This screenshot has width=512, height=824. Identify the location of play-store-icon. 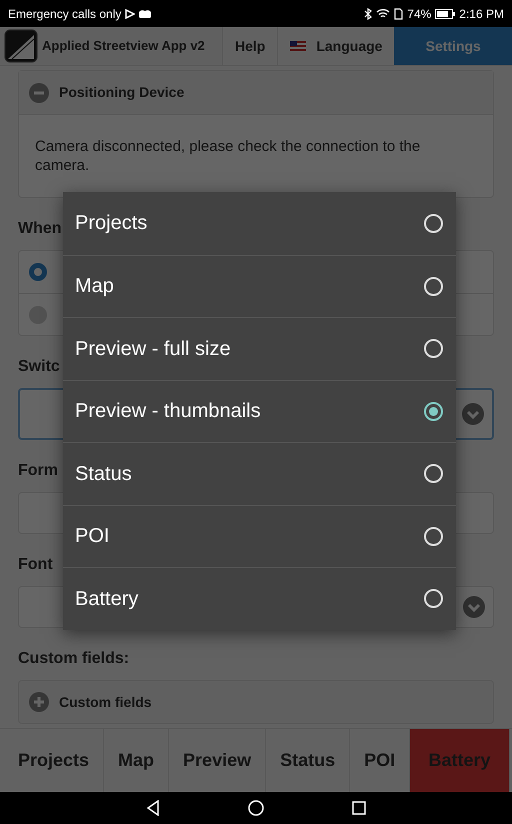
(130, 13).